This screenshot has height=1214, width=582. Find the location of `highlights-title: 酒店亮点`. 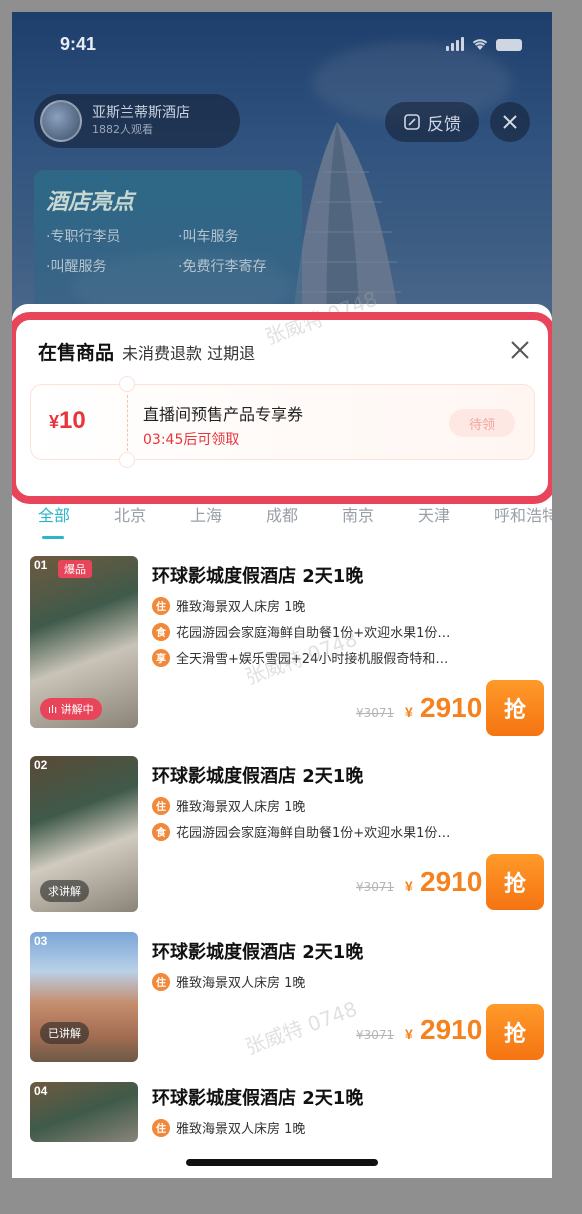

highlights-title: 酒店亮点 is located at coordinates (90, 202).